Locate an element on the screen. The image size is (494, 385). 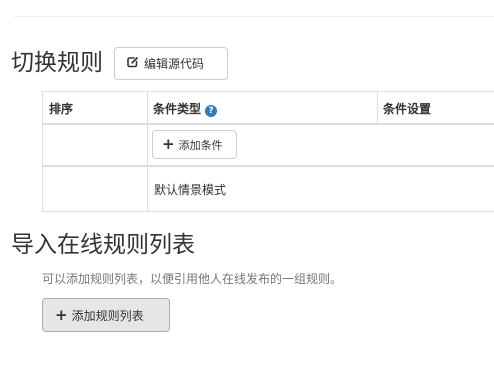
add-rule-list-button: + 添加规则列表 is located at coordinates (106, 315).